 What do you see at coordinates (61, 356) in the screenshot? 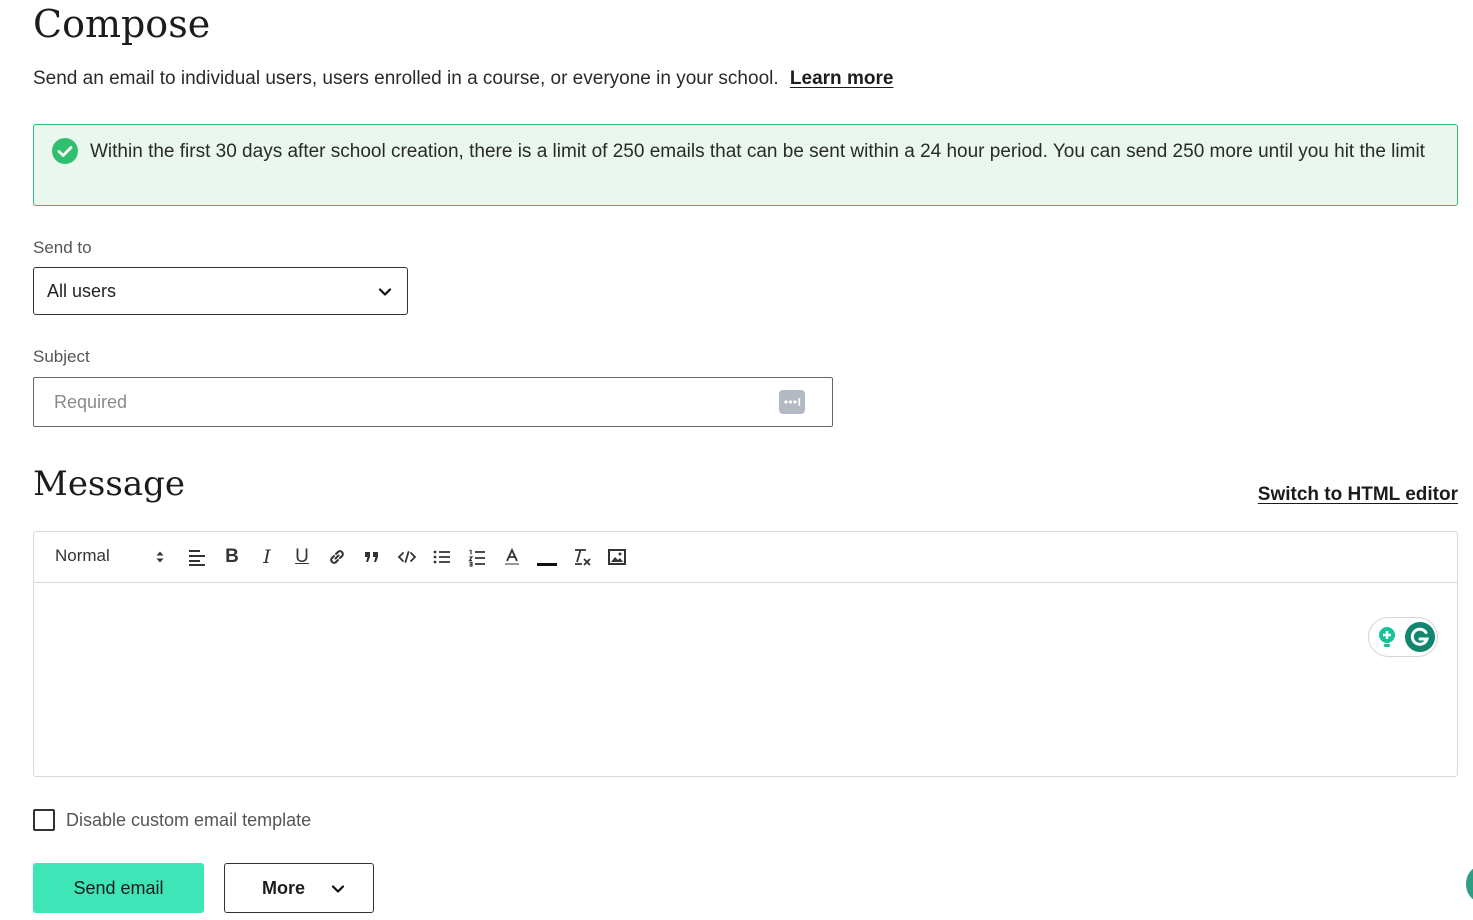
I see `subject-label: Subject` at bounding box center [61, 356].